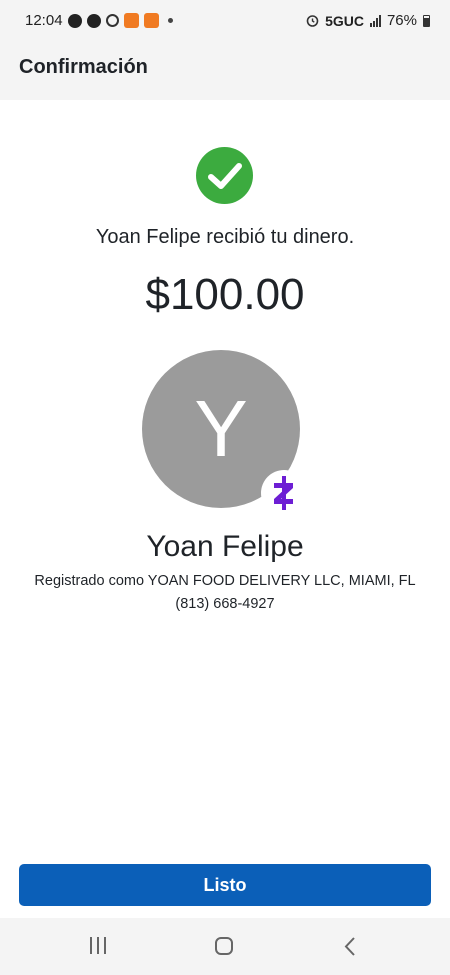  Describe the element at coordinates (368, 20) in the screenshot. I see `status-right: 5GUC 76%` at that location.